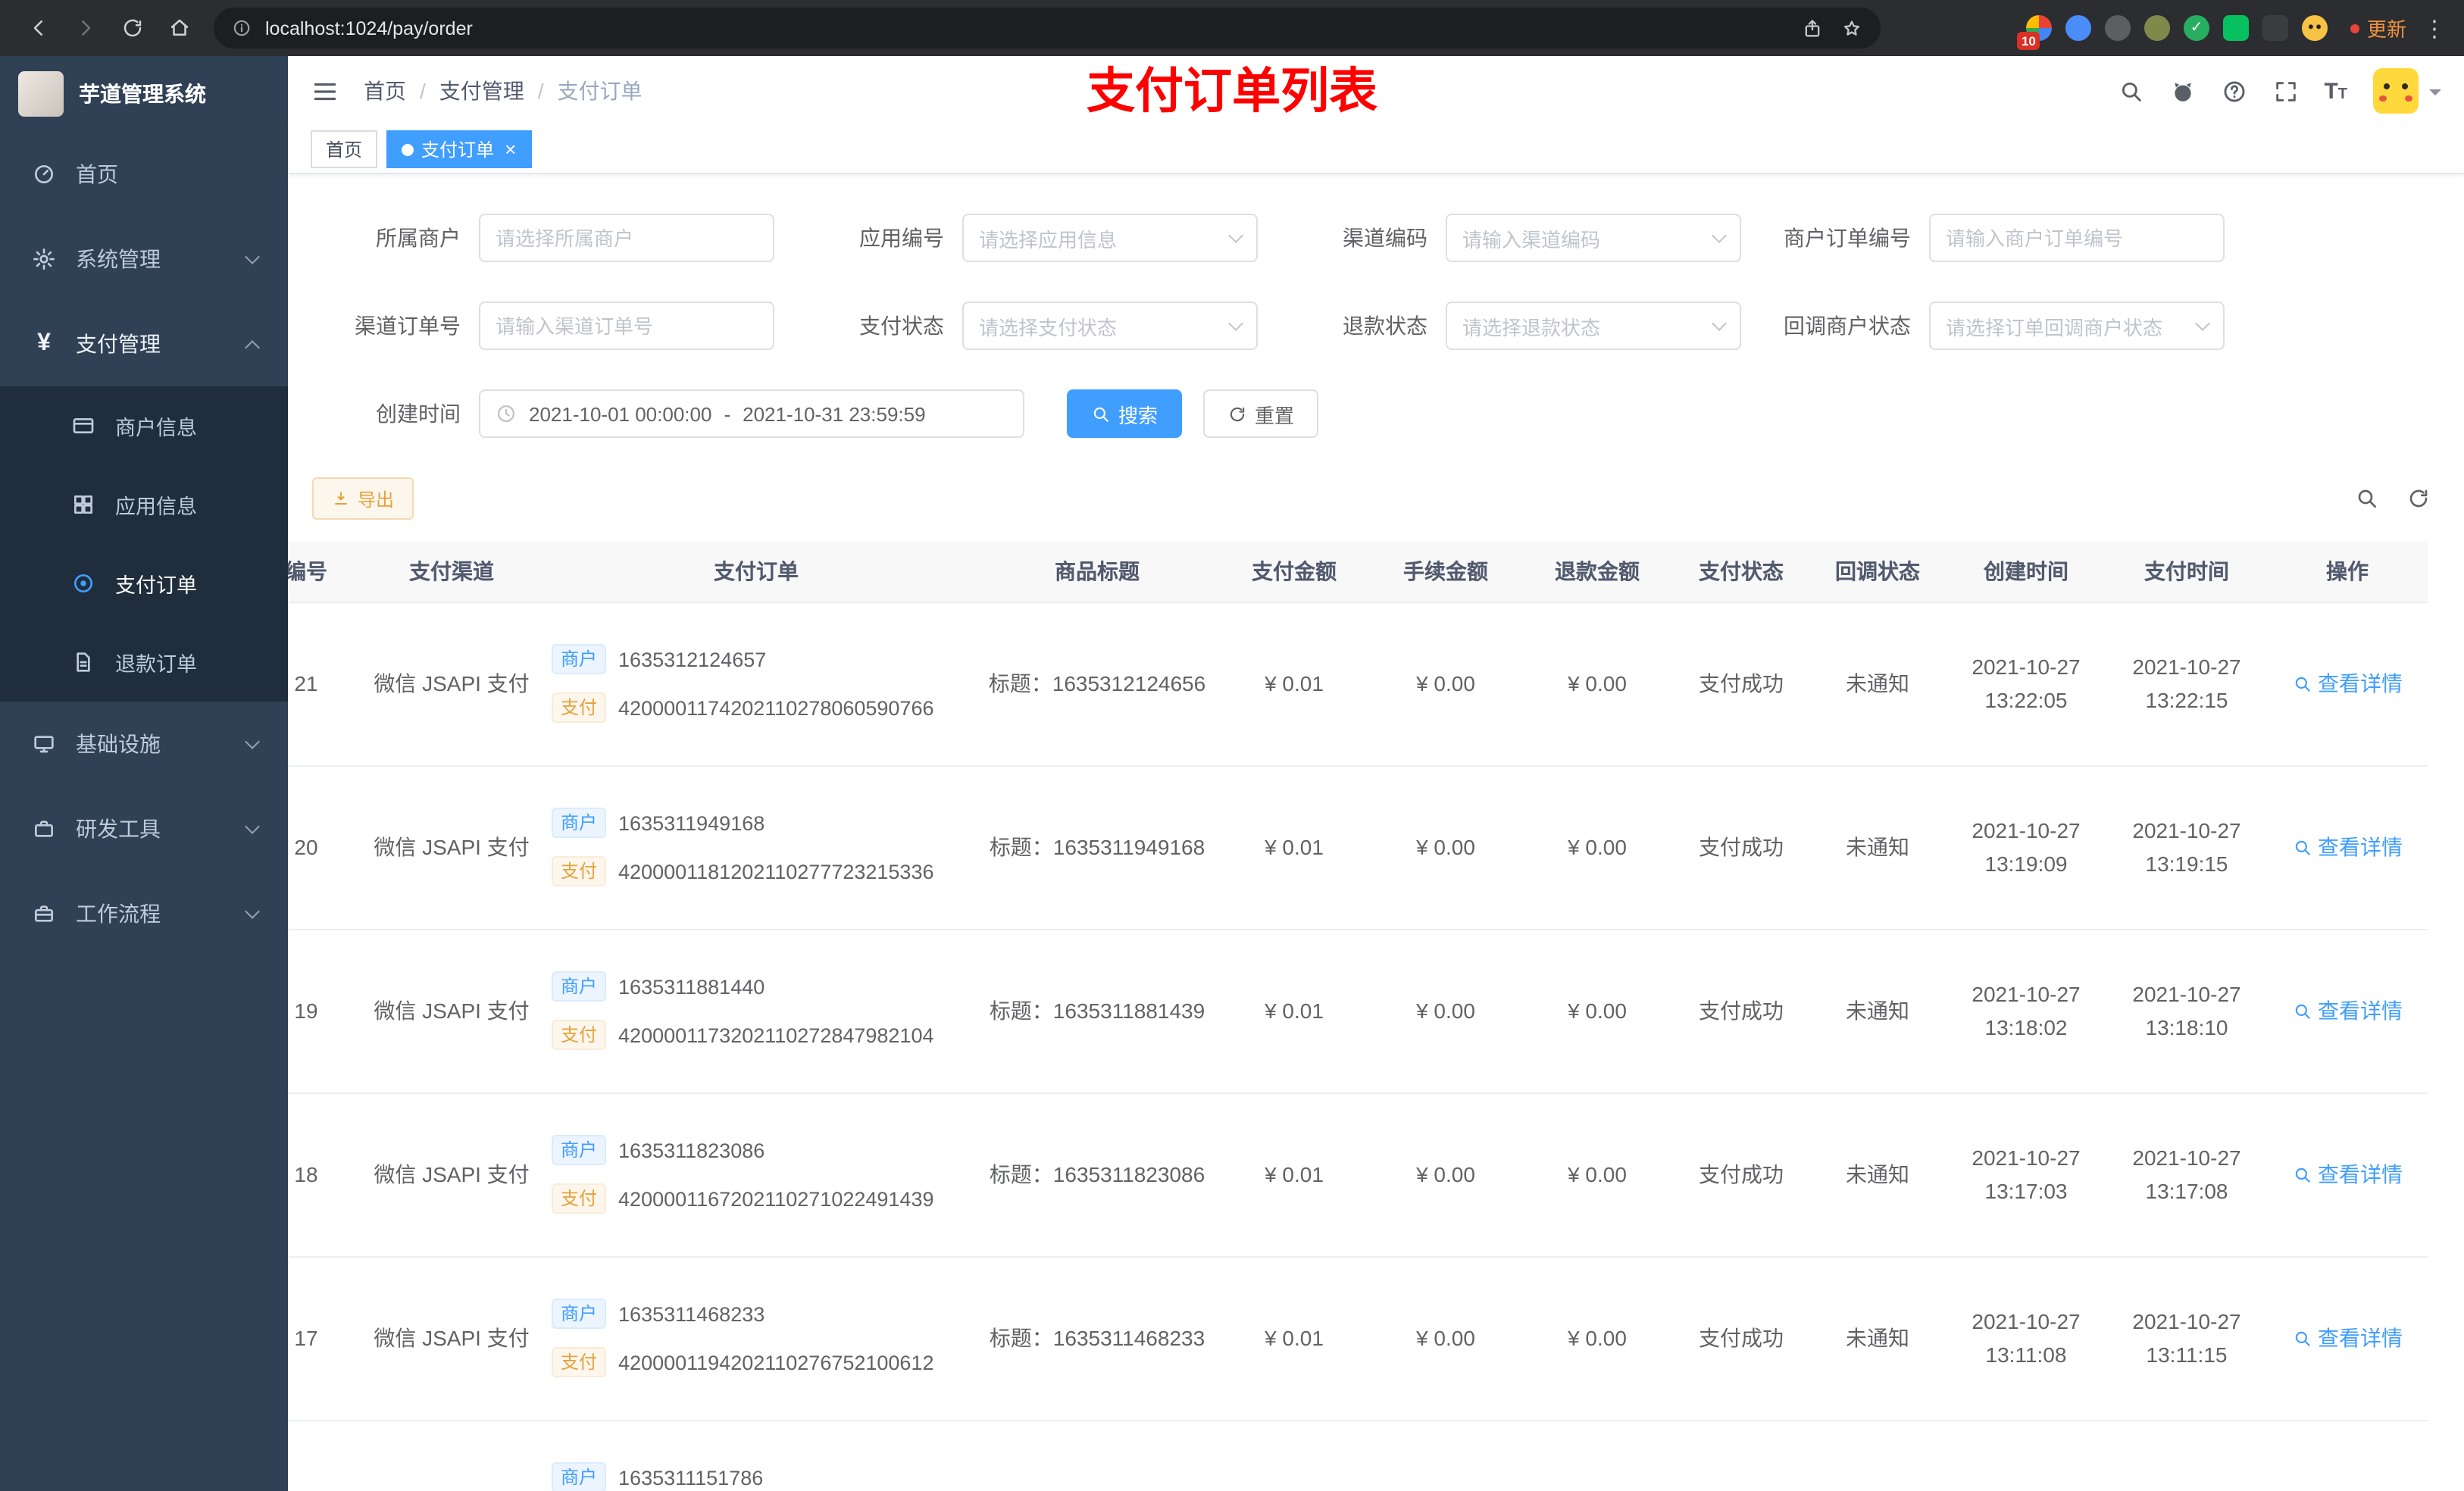 The height and width of the screenshot is (1491, 2464). What do you see at coordinates (2434, 28) in the screenshot?
I see `browser-menu-kebab-icon: ⋮` at bounding box center [2434, 28].